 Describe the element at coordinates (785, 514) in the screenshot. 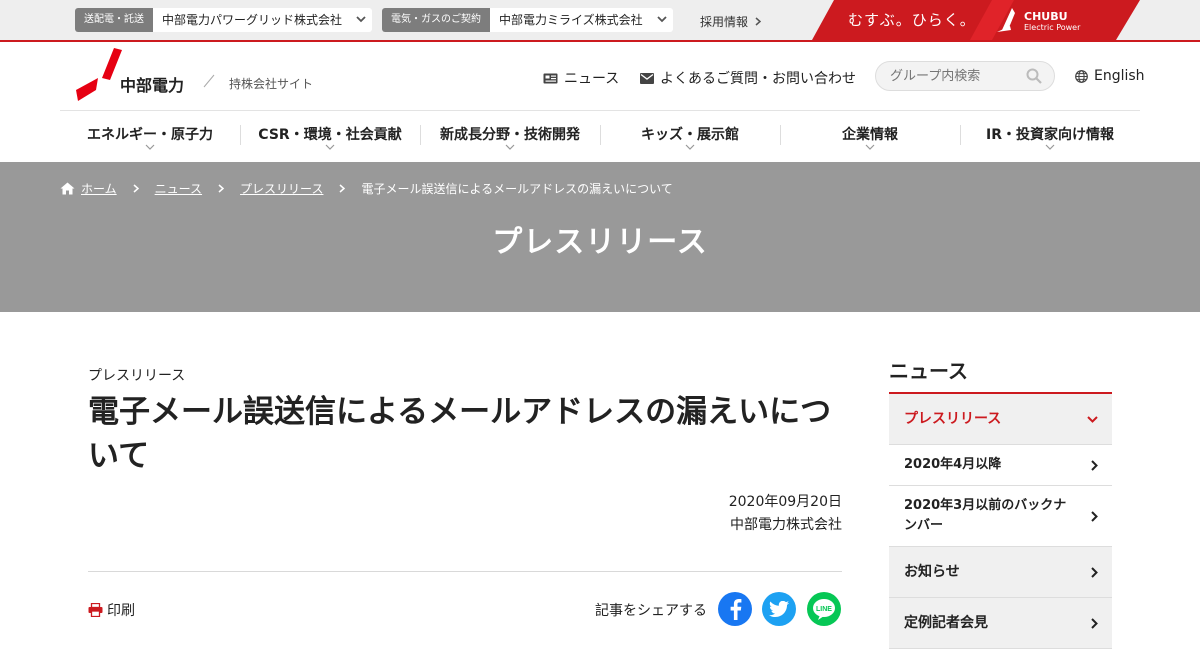

I see `article-meta: 2020年09月20日 中部電力株式会社` at that location.